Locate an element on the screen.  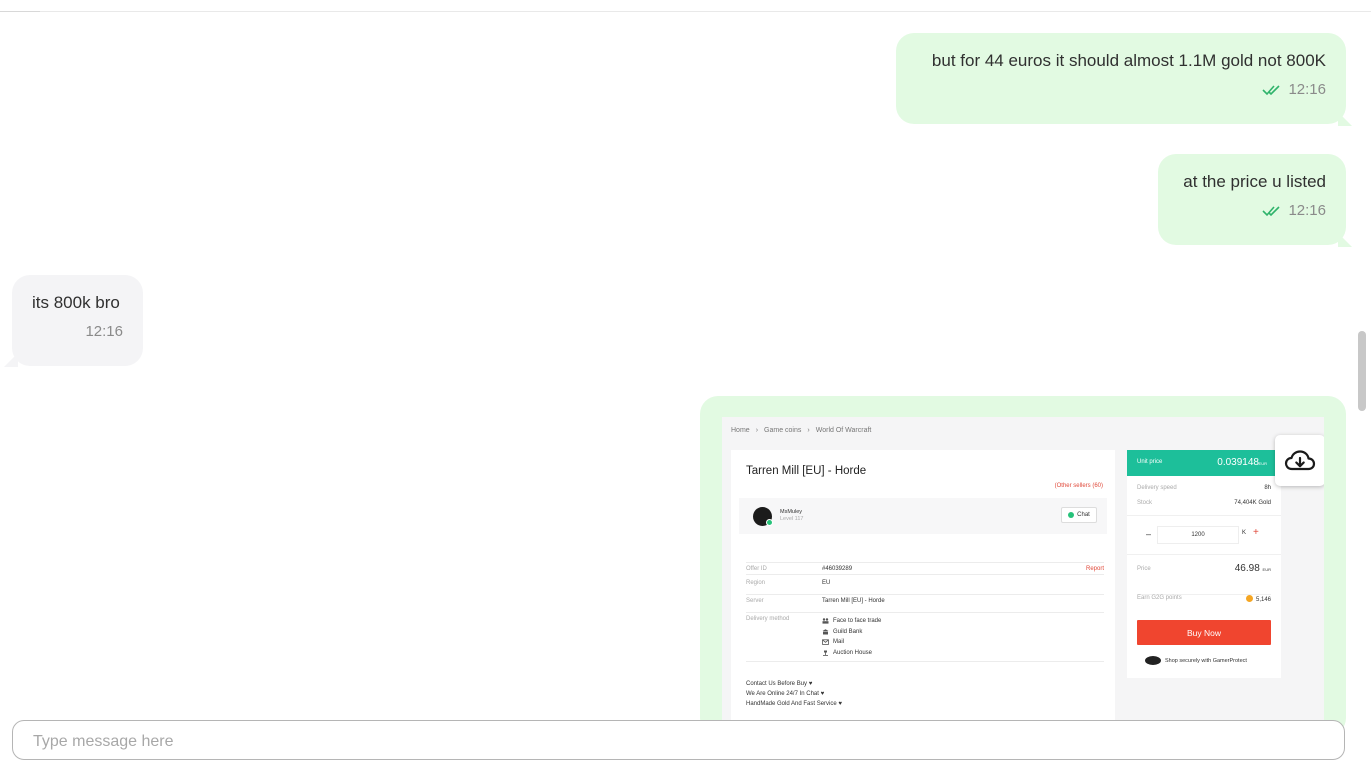
breadcrumb: Home › Game coins › World Of Warcraft is located at coordinates (801, 430).